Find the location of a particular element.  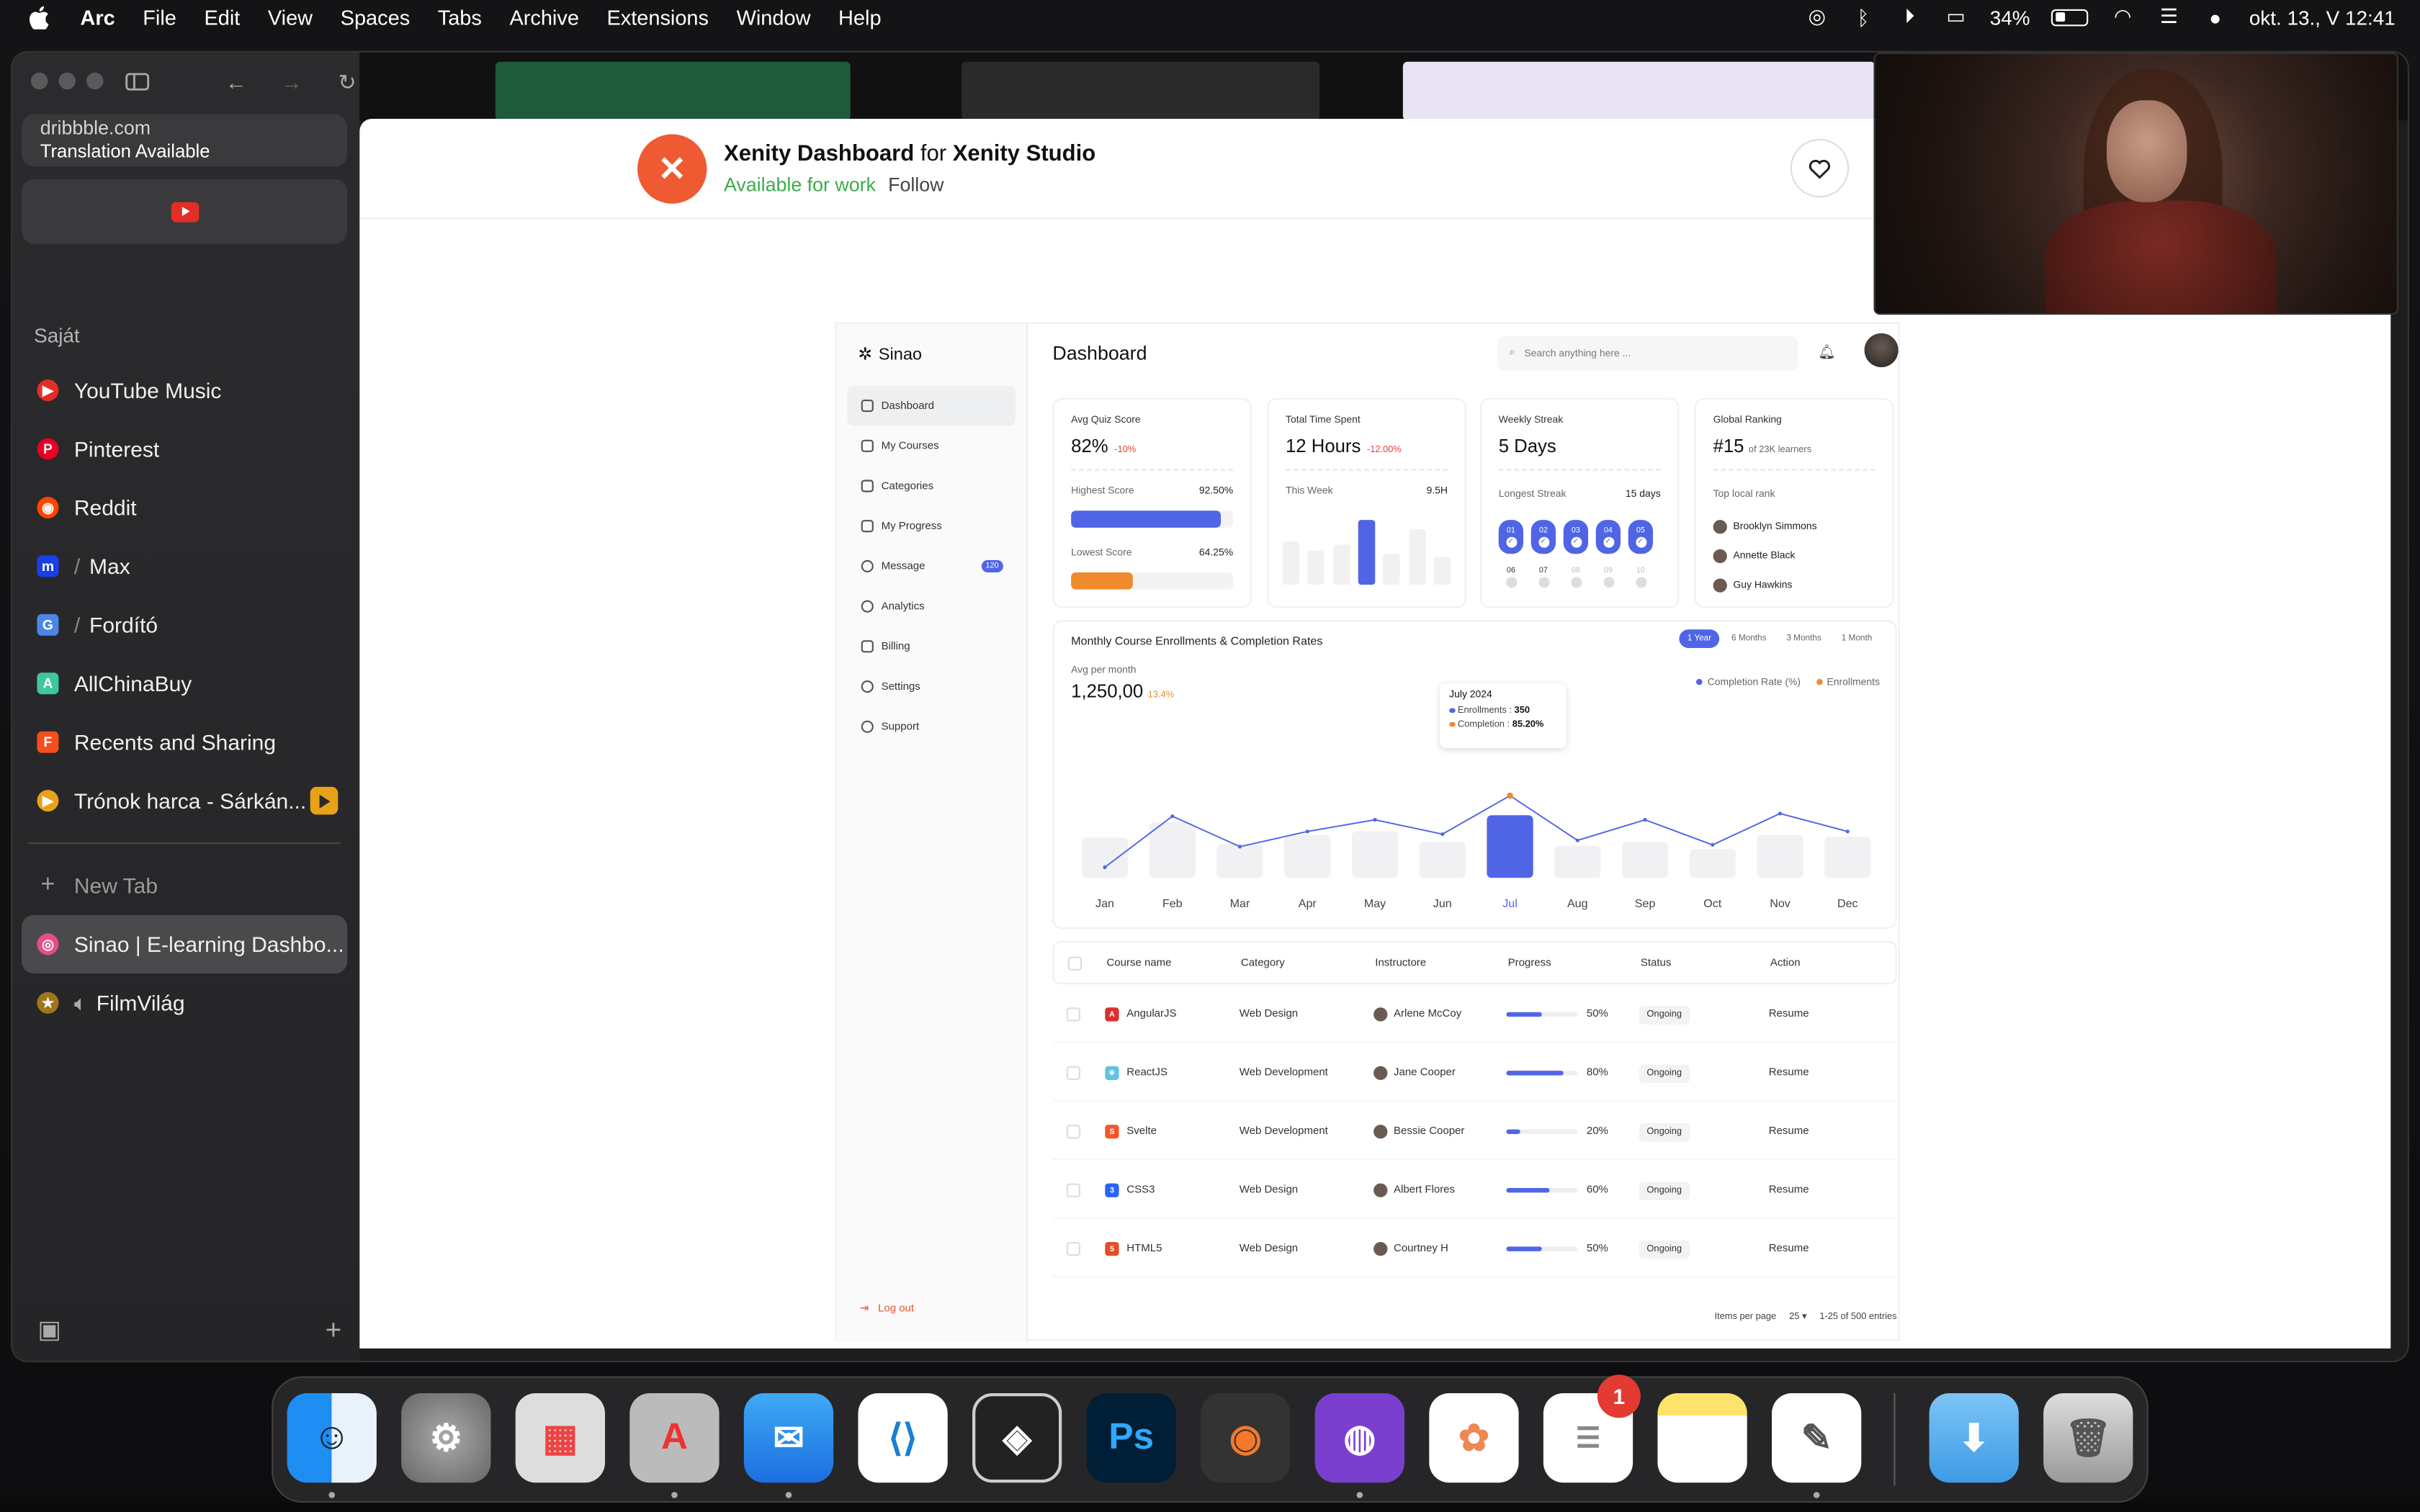

menu-app-name: Arc is located at coordinates (89, 17).